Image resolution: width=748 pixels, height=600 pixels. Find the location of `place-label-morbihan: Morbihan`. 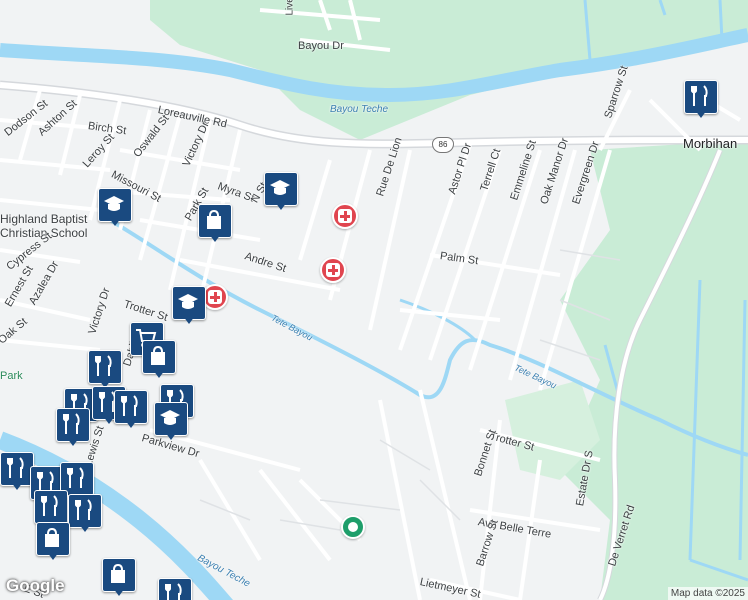

place-label-morbihan: Morbihan is located at coordinates (710, 143).